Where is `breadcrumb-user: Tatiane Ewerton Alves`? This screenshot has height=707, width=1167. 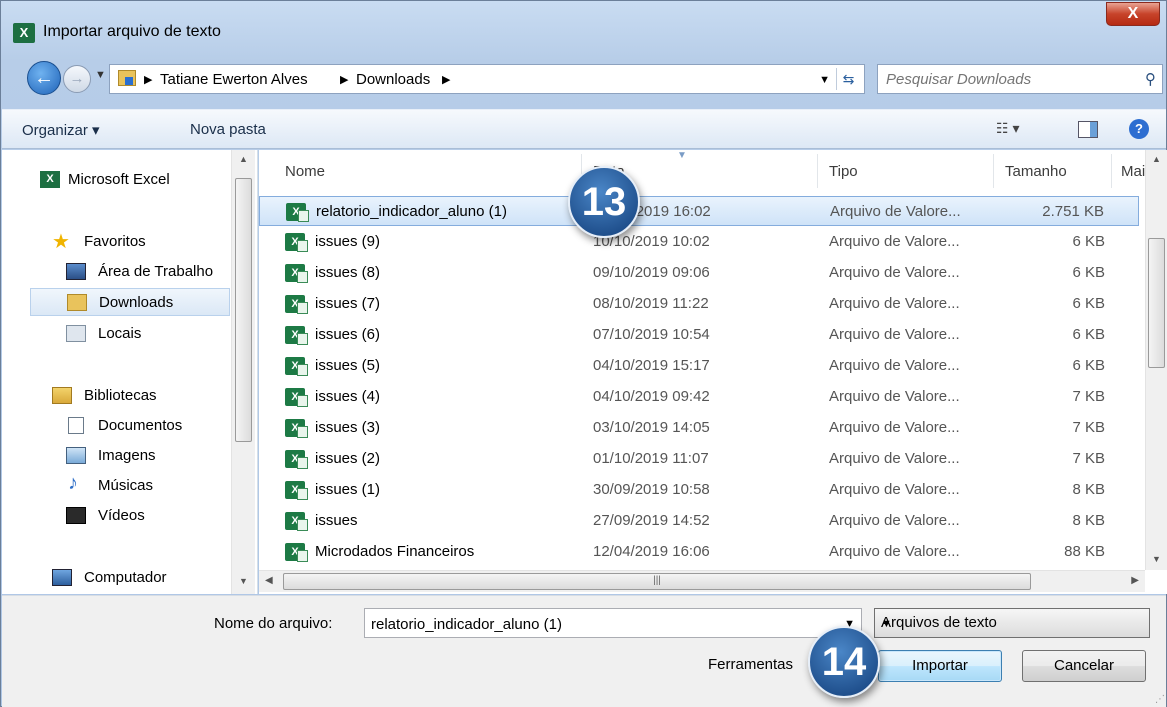 breadcrumb-user: Tatiane Ewerton Alves is located at coordinates (234, 79).